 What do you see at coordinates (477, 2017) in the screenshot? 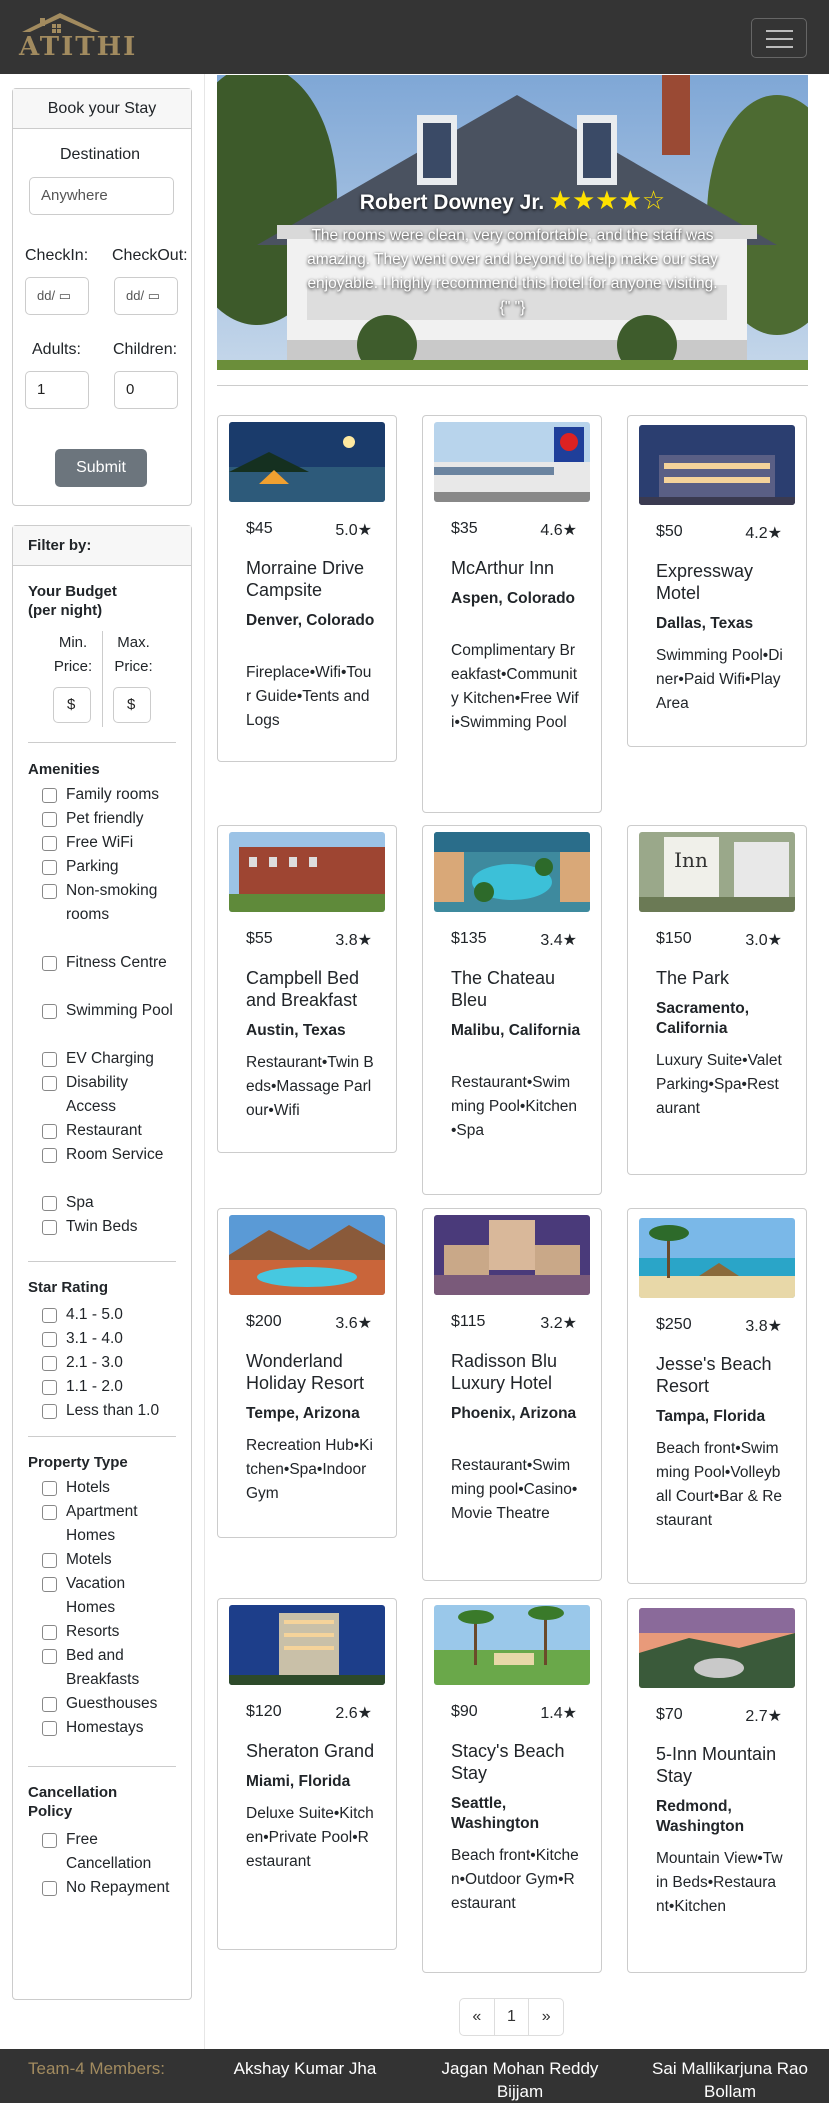
I see `prev-page-button: «` at bounding box center [477, 2017].